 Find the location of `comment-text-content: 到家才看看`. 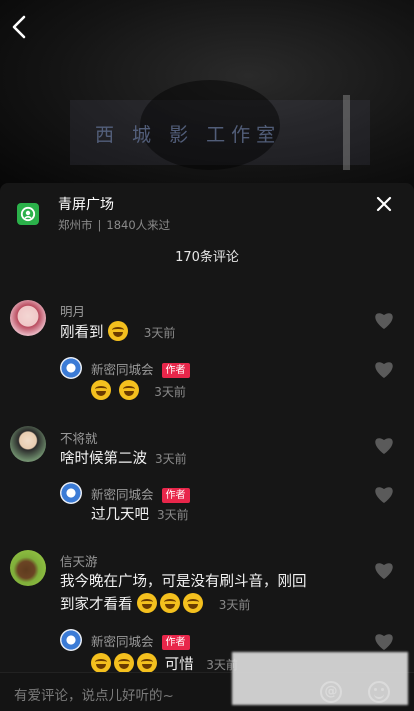

comment-text-content: 到家才看看 is located at coordinates (96, 605).